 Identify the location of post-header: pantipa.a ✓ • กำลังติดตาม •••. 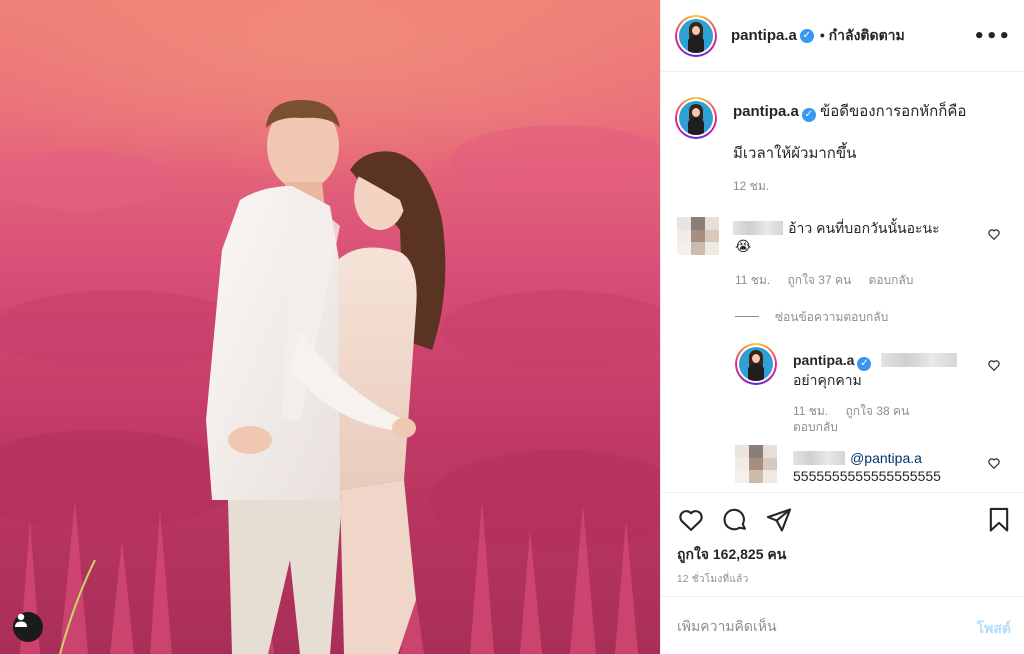
(842, 36).